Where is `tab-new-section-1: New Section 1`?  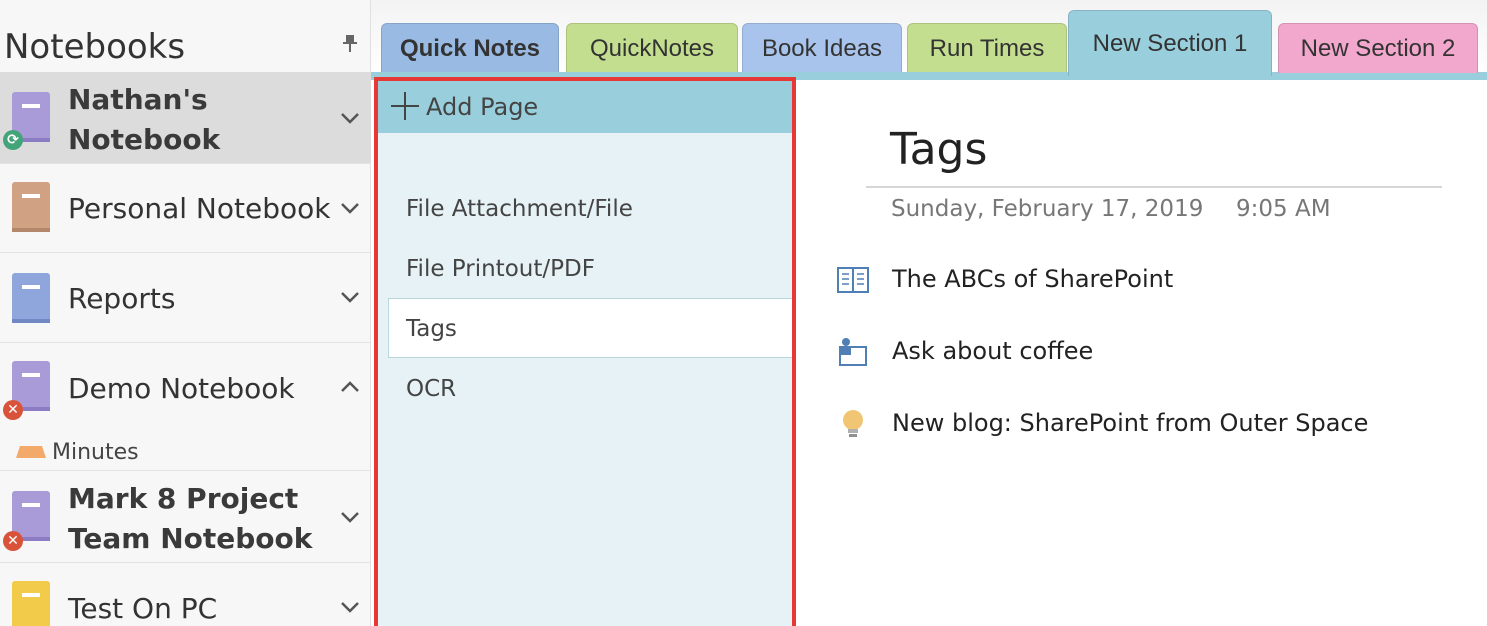 tab-new-section-1: New Section 1 is located at coordinates (1170, 43).